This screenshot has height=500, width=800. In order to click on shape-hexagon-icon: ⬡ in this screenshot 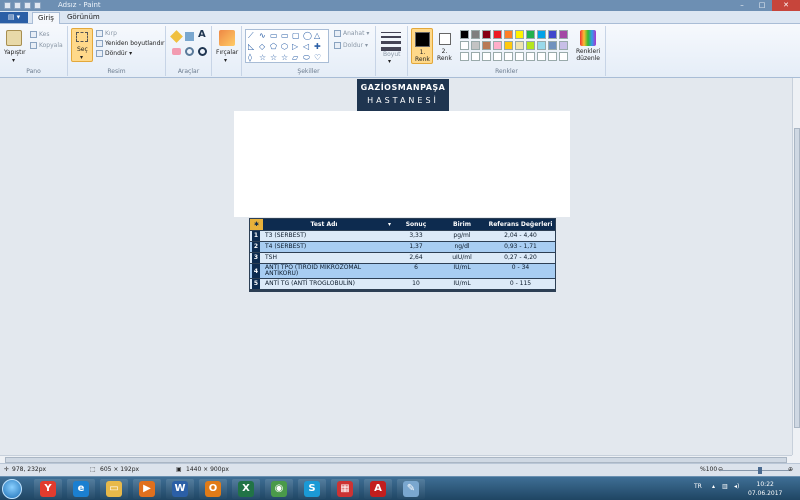, I will do `click(284, 47)`.